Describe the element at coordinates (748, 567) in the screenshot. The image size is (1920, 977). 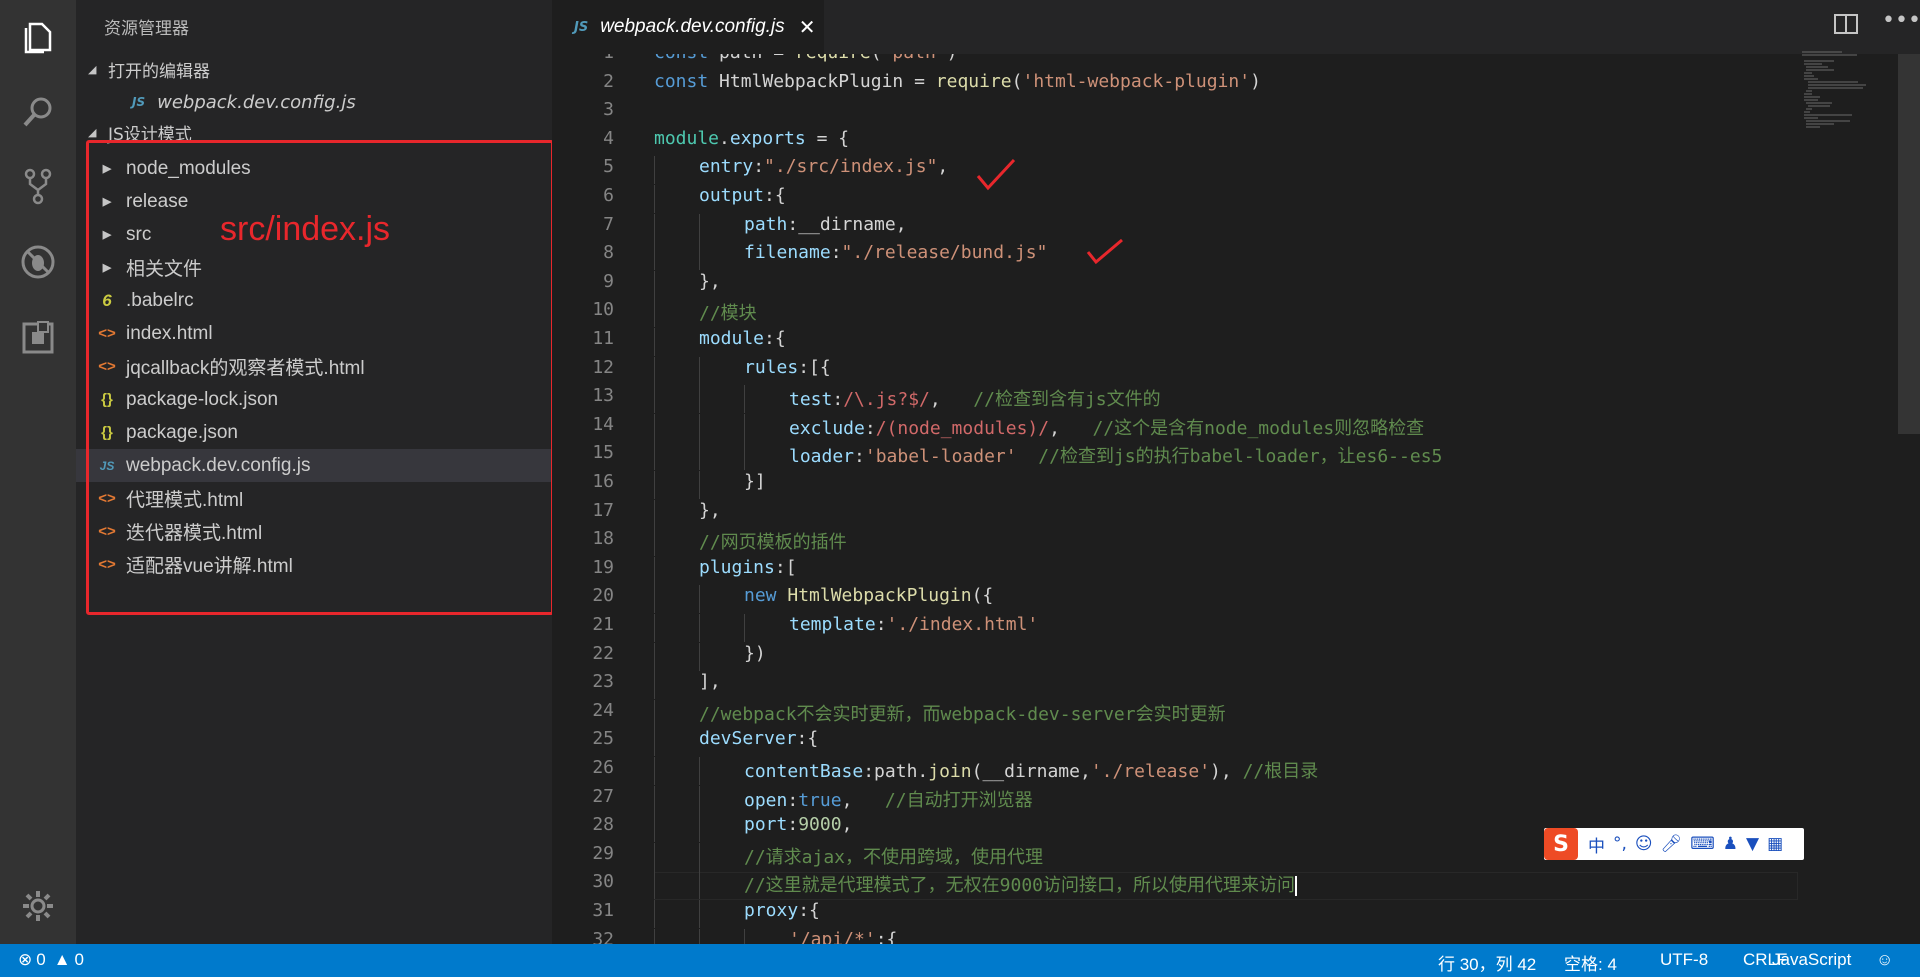
I see `code-text: plugins:[` at that location.